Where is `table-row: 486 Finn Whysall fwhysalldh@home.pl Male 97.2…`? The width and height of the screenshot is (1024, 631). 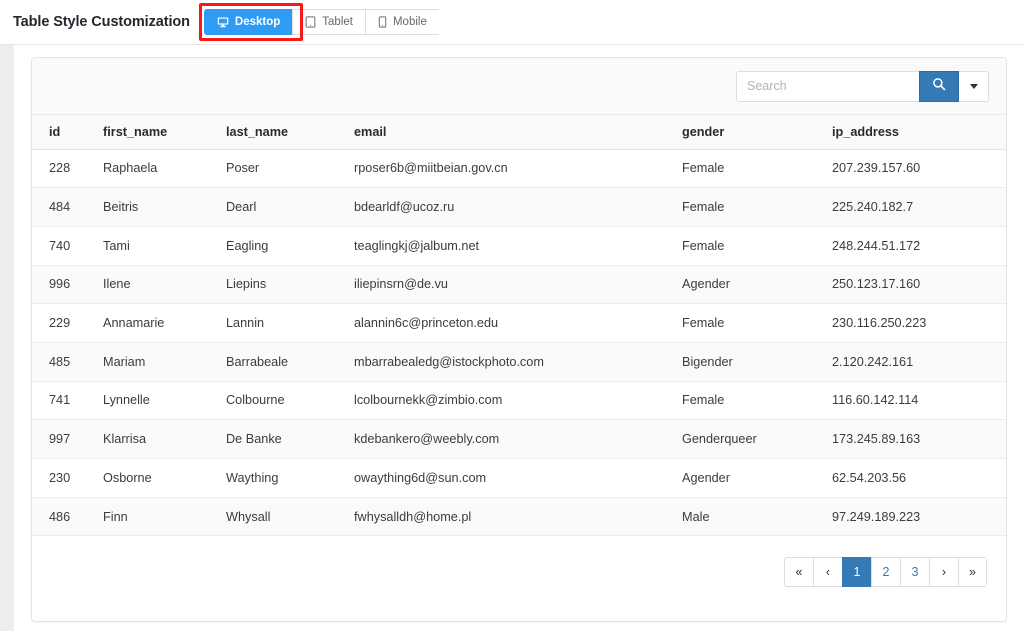 table-row: 486 Finn Whysall fwhysalldh@home.pl Male 97.2… is located at coordinates (519, 517).